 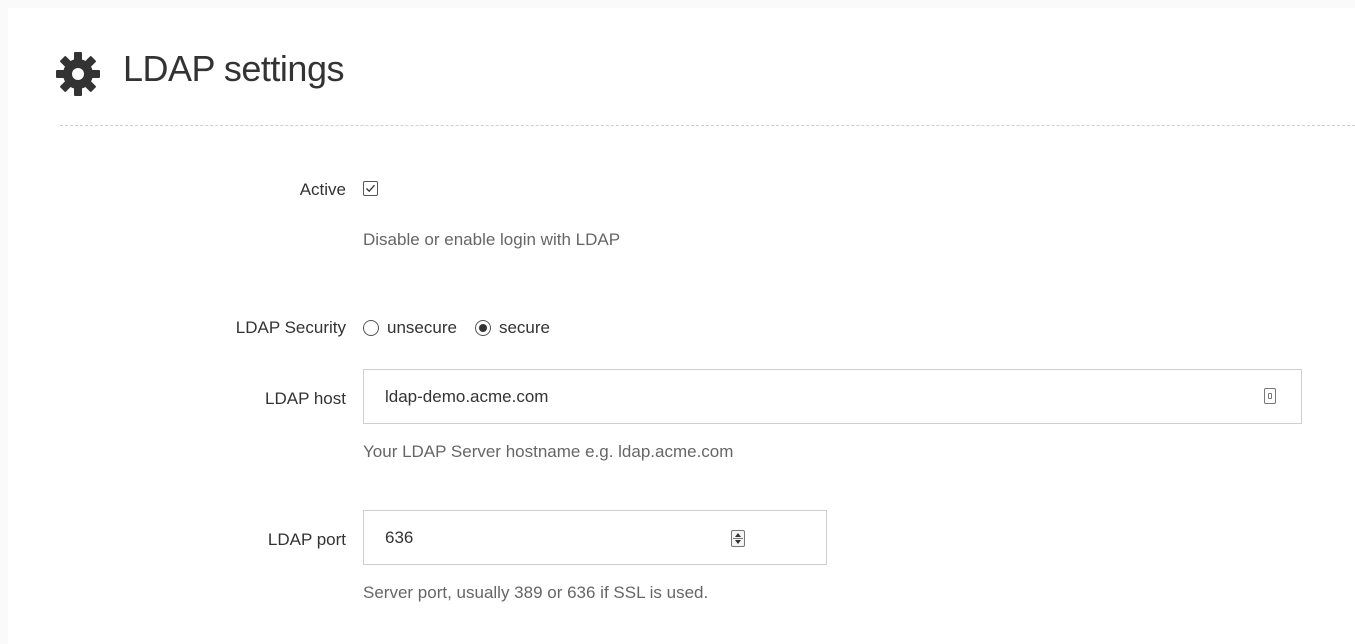 What do you see at coordinates (738, 538) in the screenshot?
I see `port-spinner` at bounding box center [738, 538].